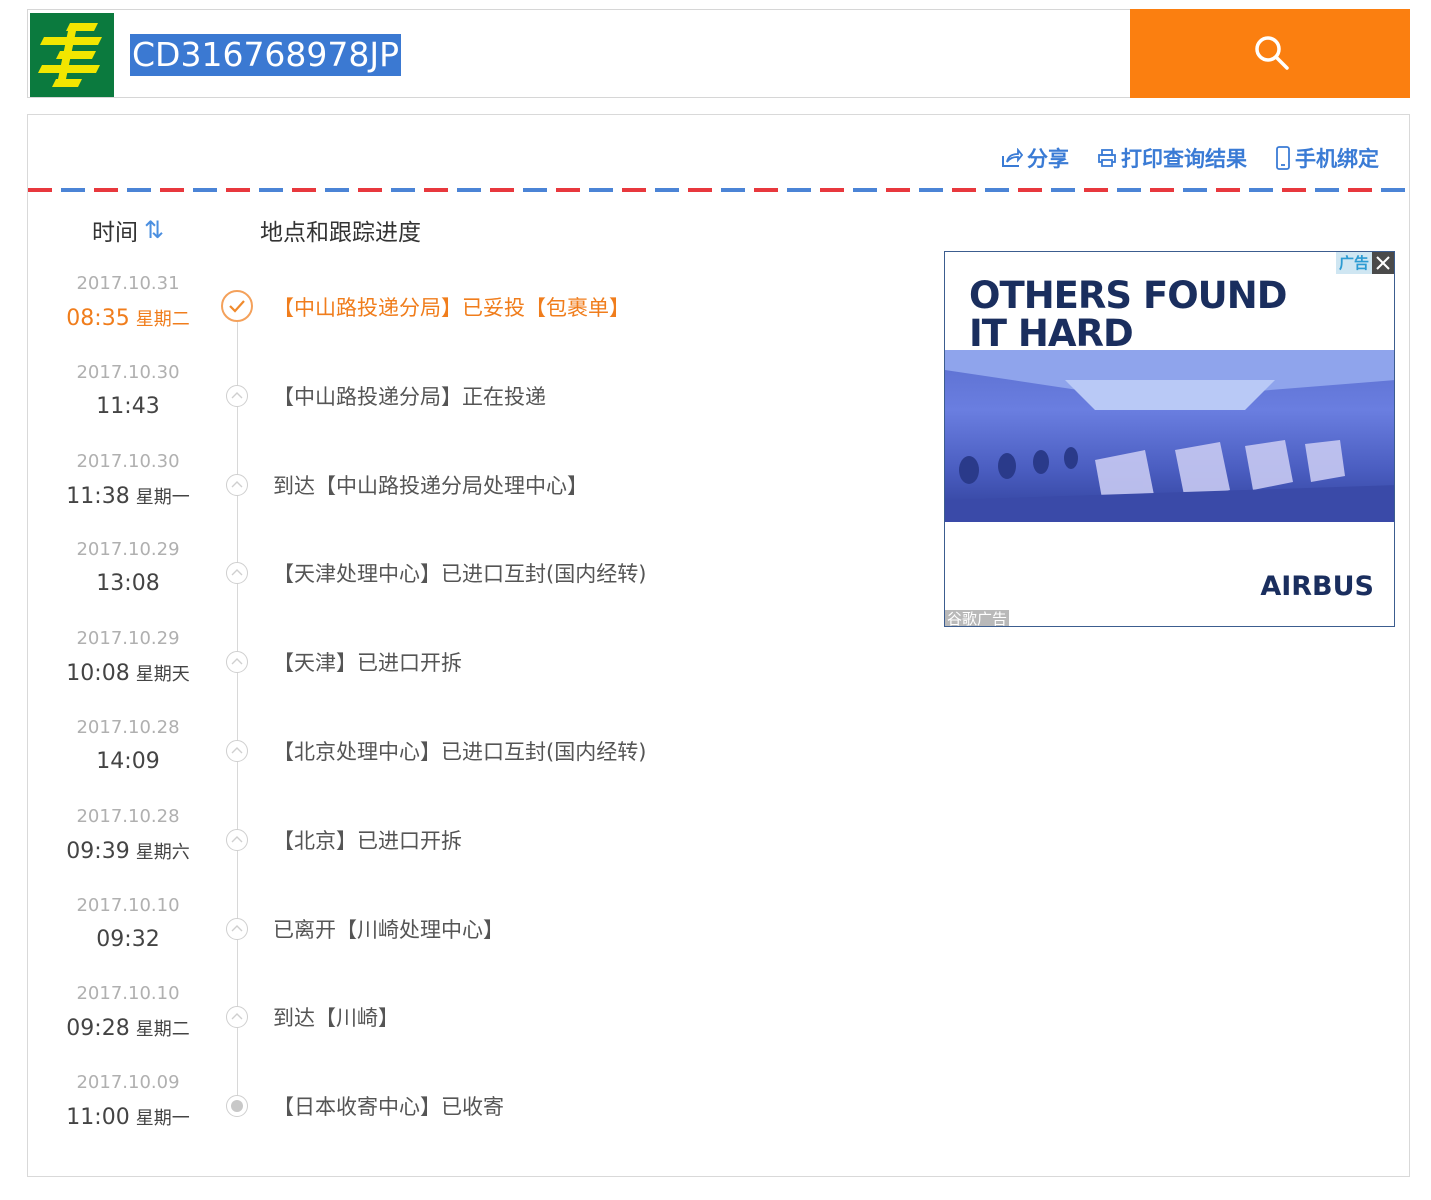  I want to click on timeline-row: 2017.10.30 11:38 星期一 到达【中山路投递分局处理中心】, so click(478, 495).